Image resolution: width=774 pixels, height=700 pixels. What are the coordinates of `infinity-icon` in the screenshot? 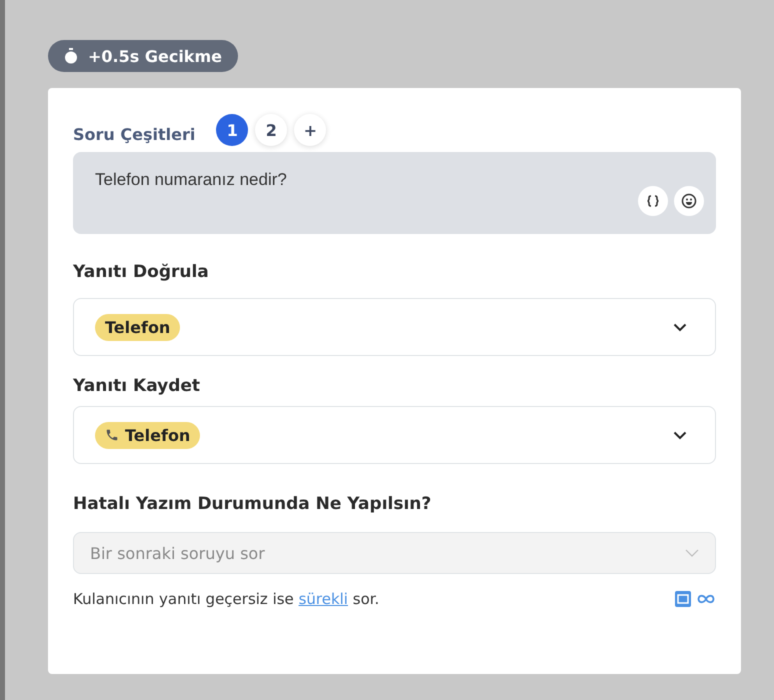 It's located at (706, 599).